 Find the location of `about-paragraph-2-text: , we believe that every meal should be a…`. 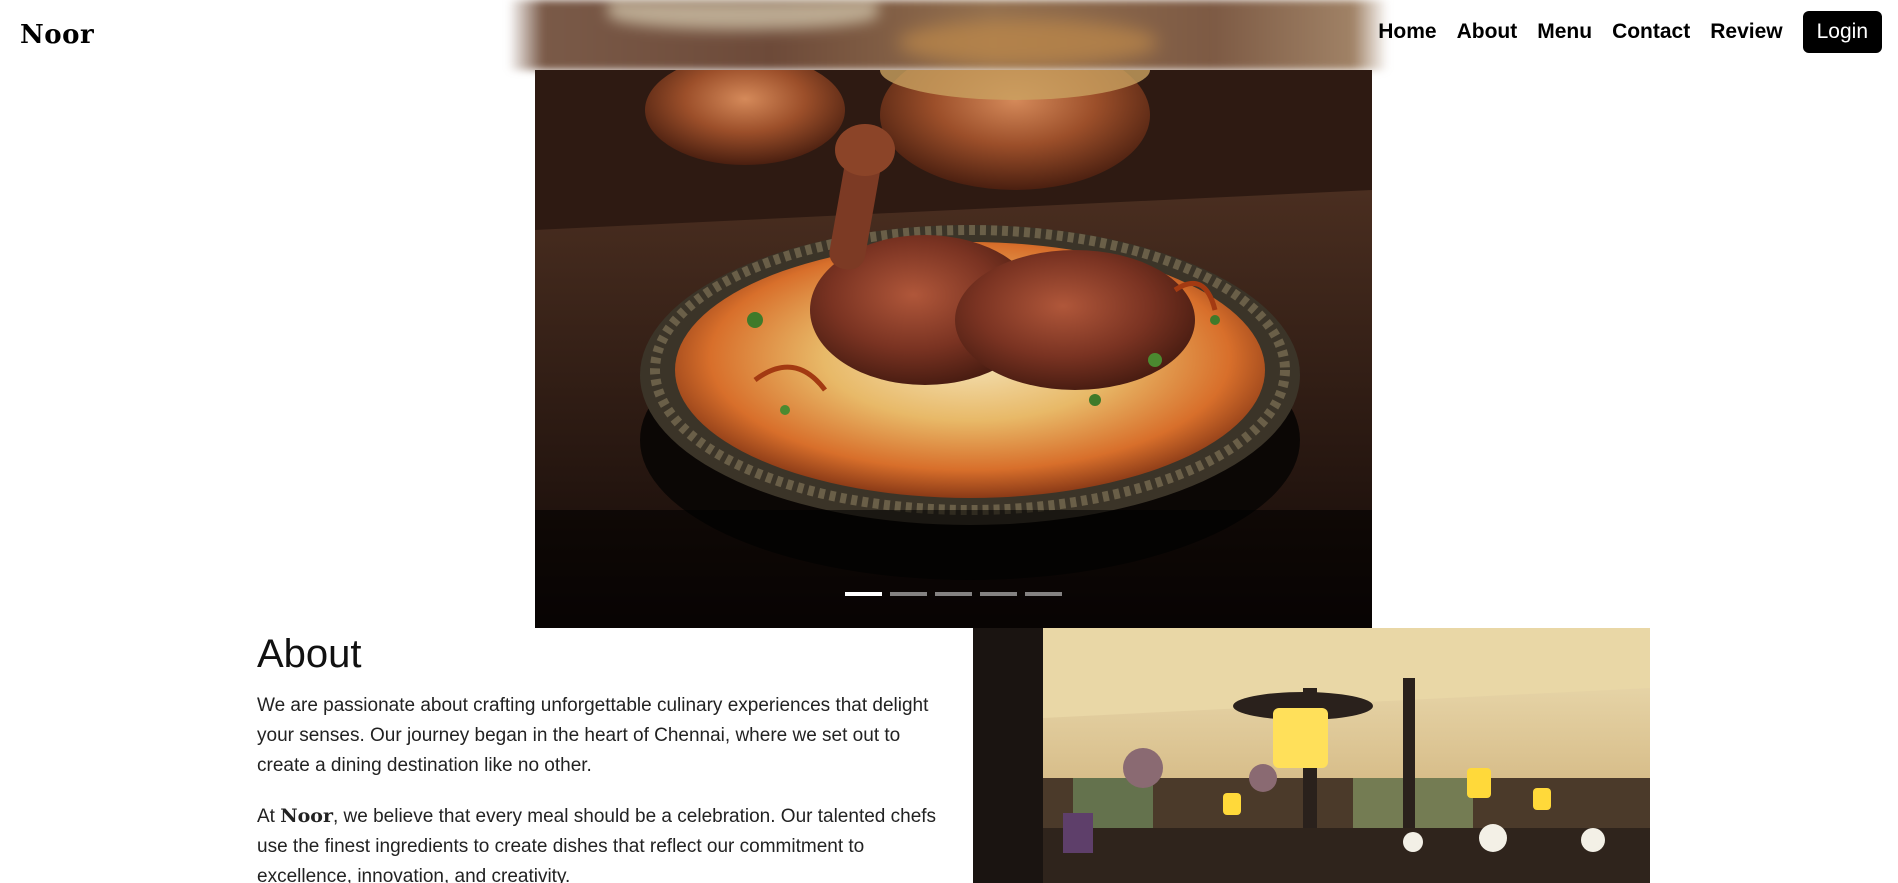

about-paragraph-2-text: , we believe that every meal should be a… is located at coordinates (597, 844).